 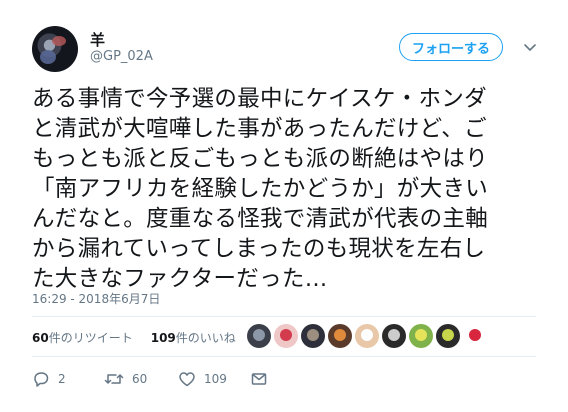 What do you see at coordinates (260, 189) in the screenshot?
I see `tweet-text-line: 「南アフリカを経験したかどうか」が大きい` at bounding box center [260, 189].